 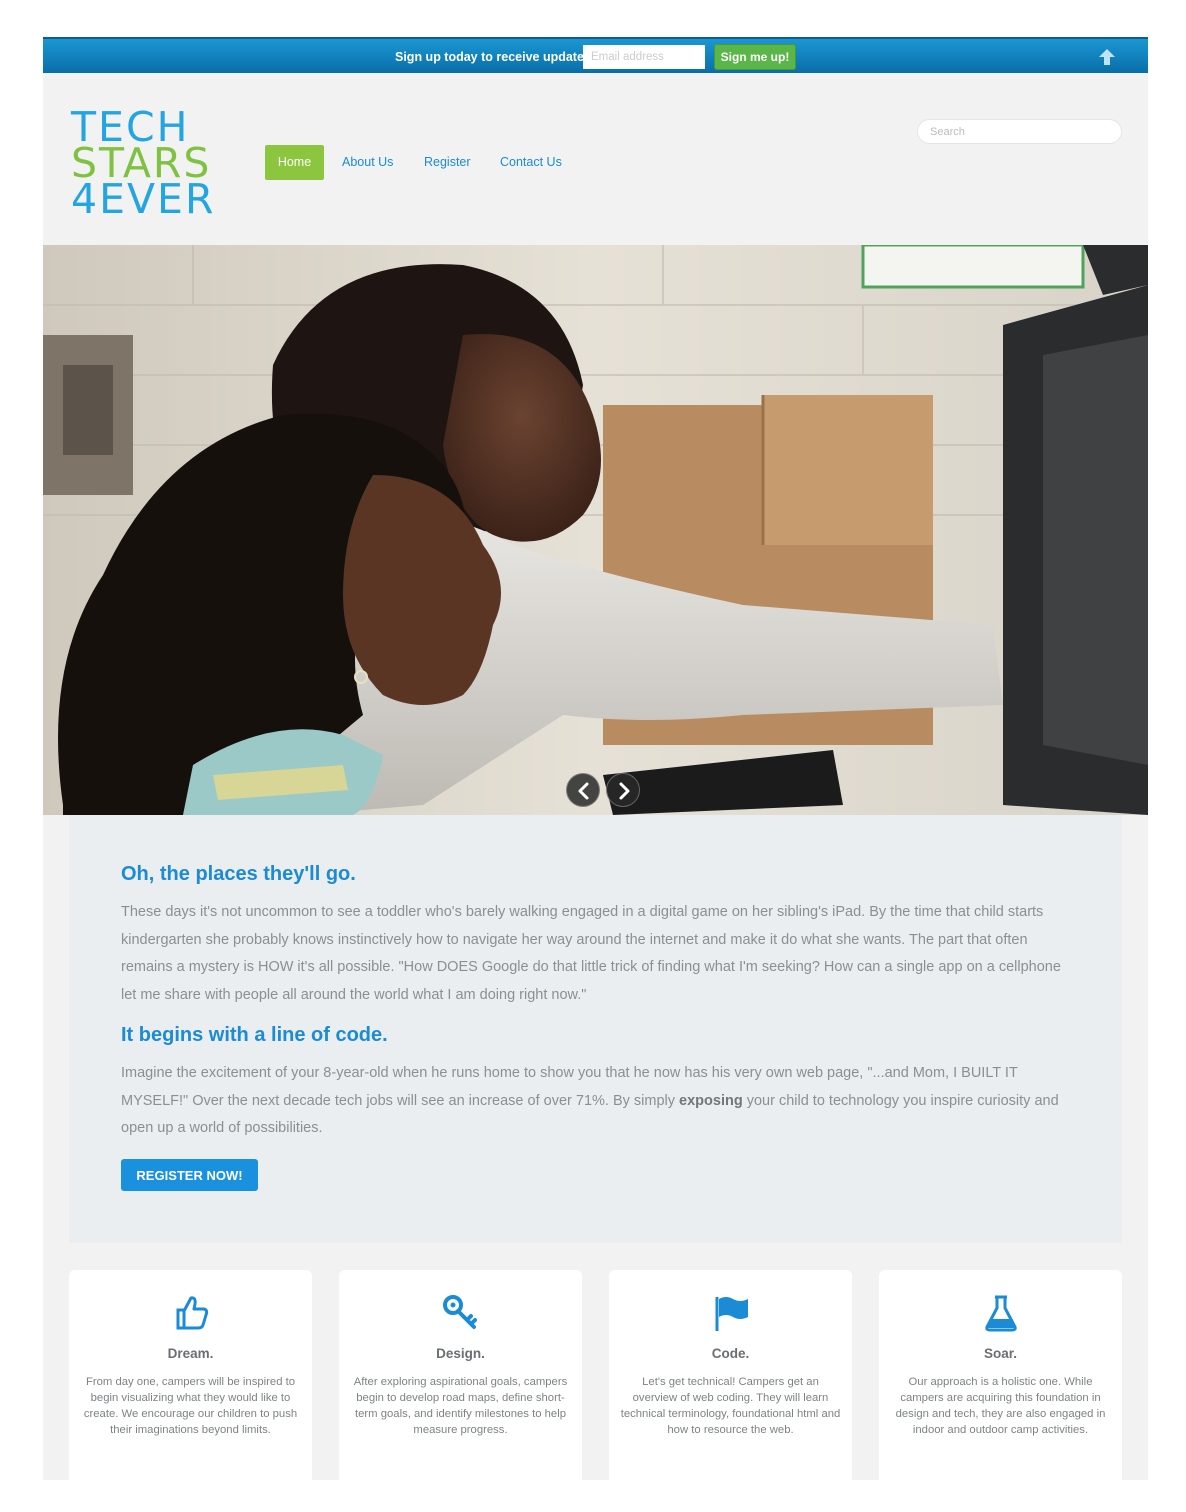 I want to click on signup-text: Sign up today to receive updates!, so click(x=495, y=57).